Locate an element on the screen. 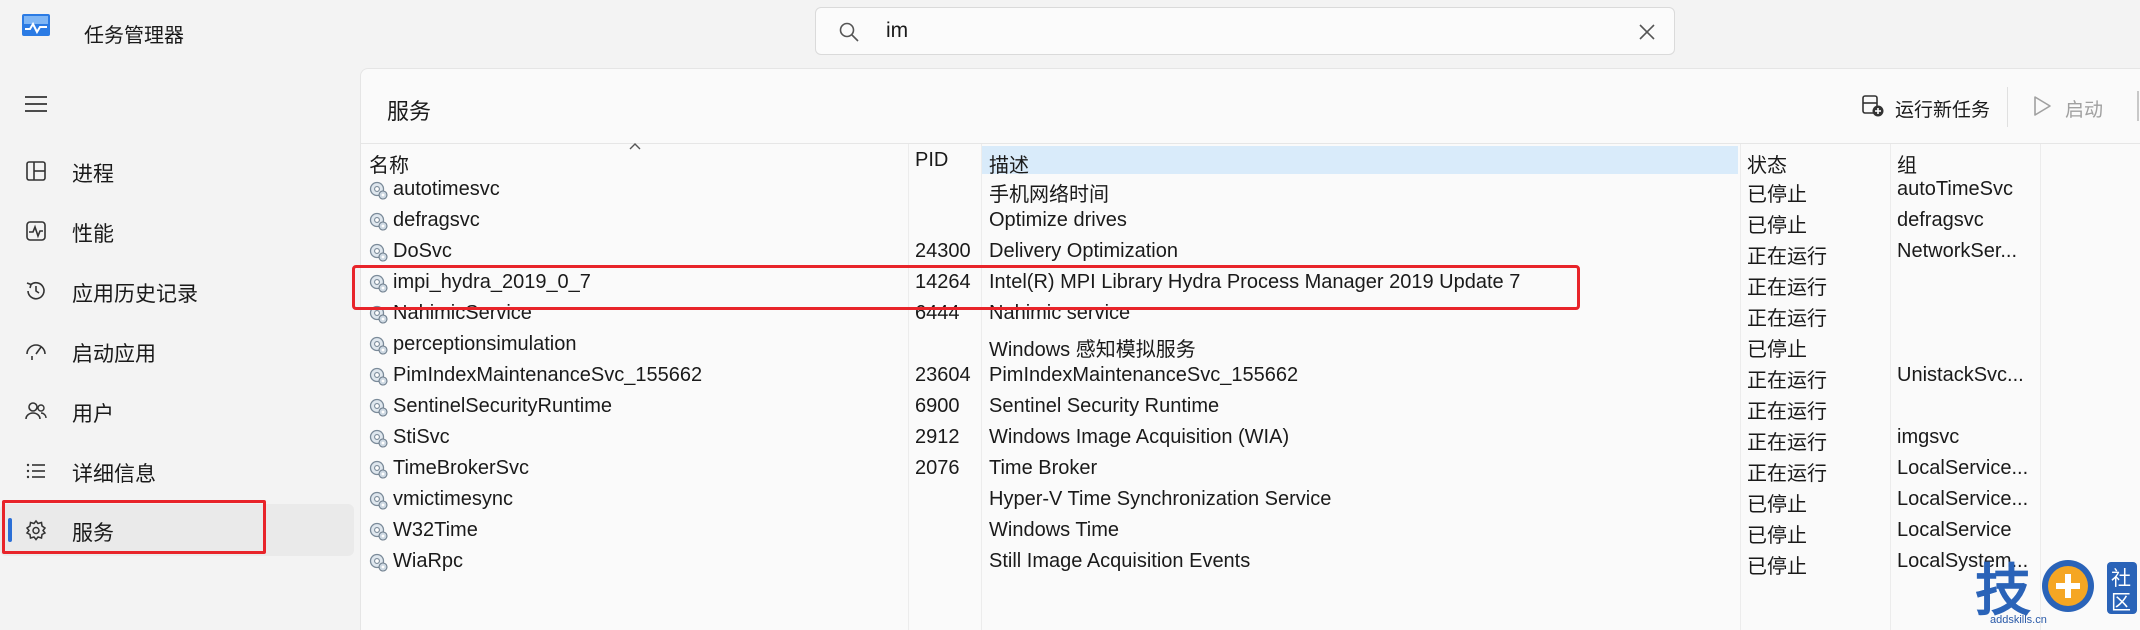 This screenshot has width=2140, height=630. svg-text: 社 is located at coordinates (2121, 578).